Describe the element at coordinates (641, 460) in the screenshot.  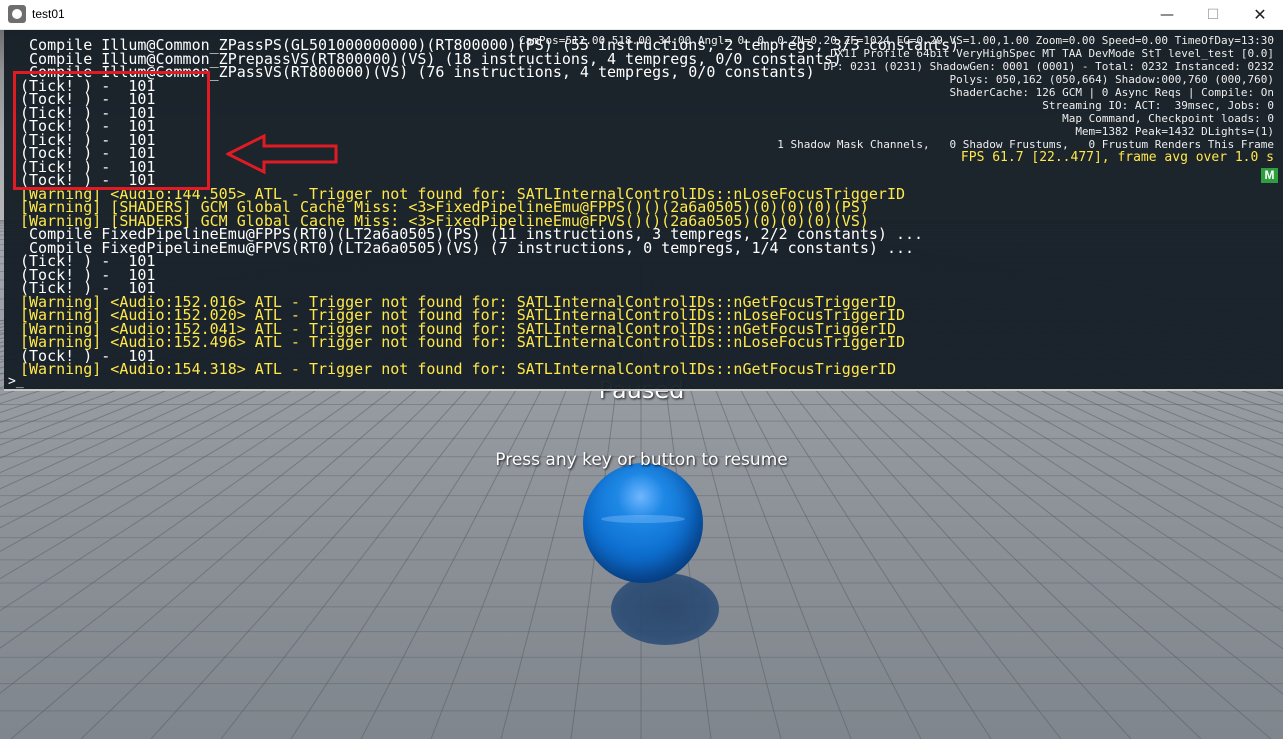
I see `resume-hint: Press any key or button to resume` at that location.